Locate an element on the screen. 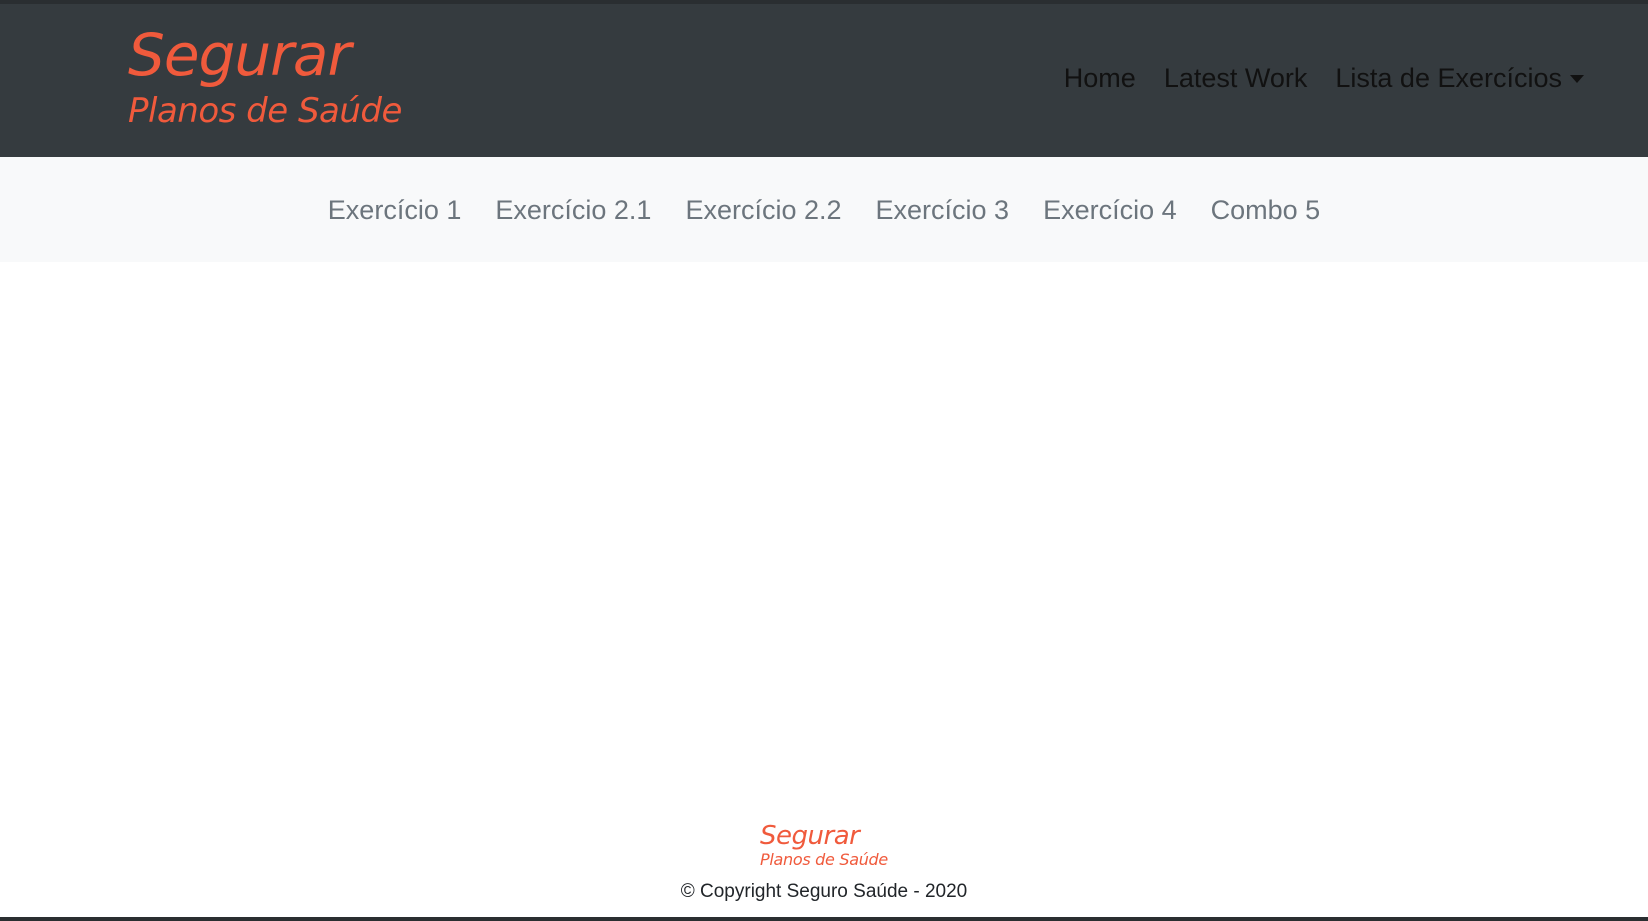  brand-logo: Segurar Planos de Saúde is located at coordinates (265, 77).